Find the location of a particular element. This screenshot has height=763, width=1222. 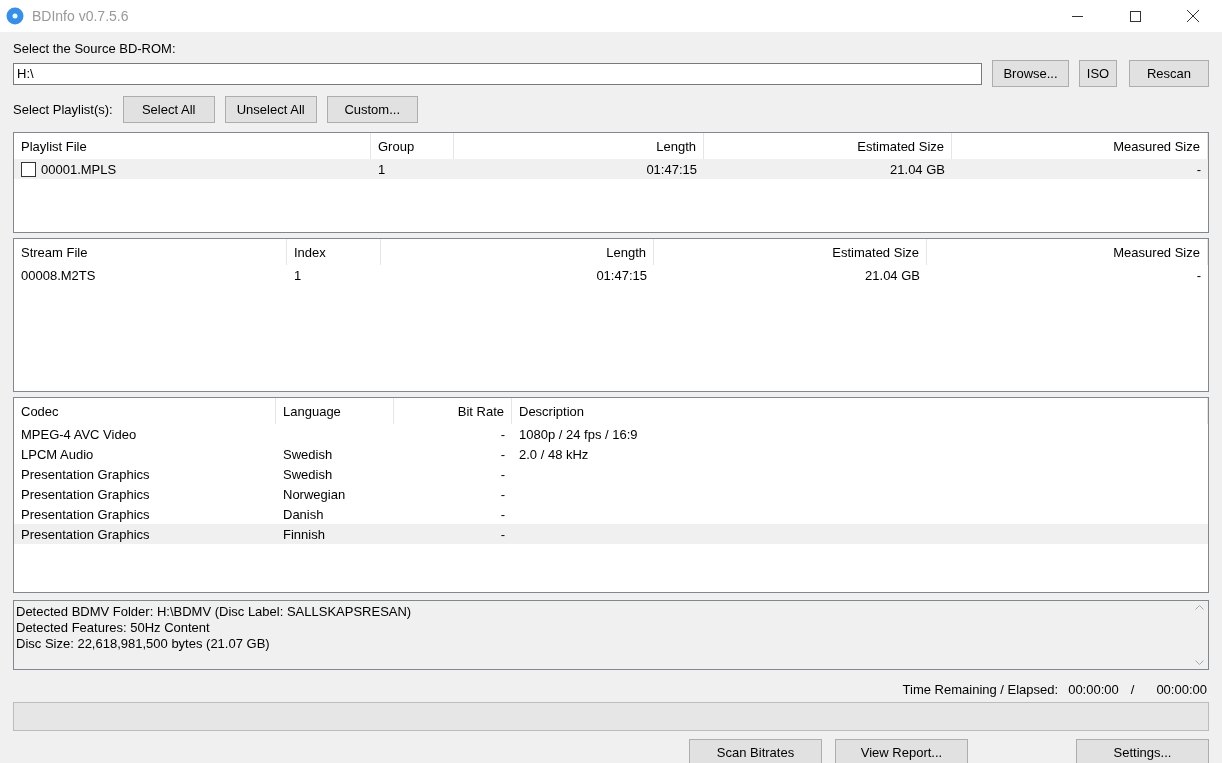

source-label: Select the Source BD-ROM: is located at coordinates (95, 48).